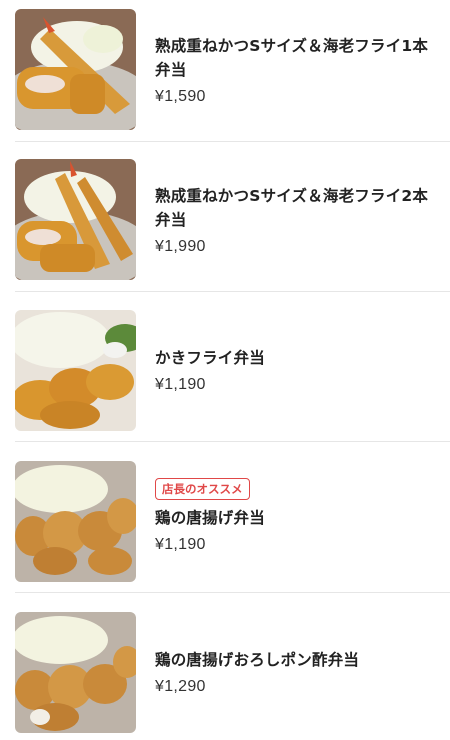 Image resolution: width=450 pixels, height=740 pixels. I want to click on item-name: 鶏の唐揚げおろしポン酢弁当, so click(257, 660).